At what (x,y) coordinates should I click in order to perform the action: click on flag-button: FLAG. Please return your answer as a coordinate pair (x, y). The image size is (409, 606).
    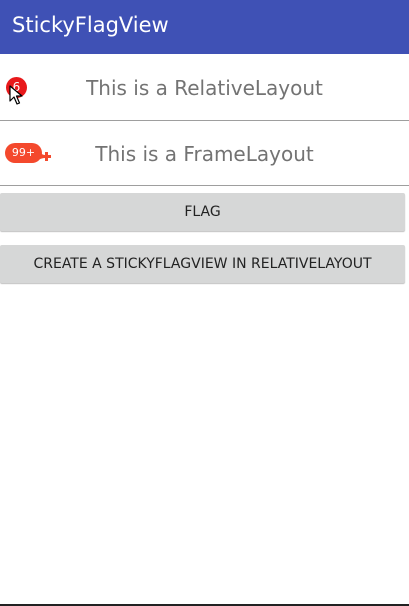
    Looking at the image, I should click on (202, 212).